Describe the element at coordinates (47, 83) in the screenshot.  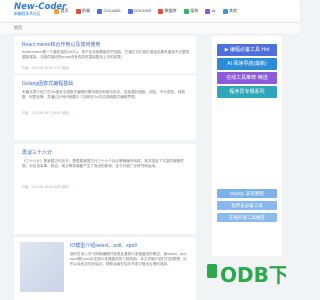
I see `post-title: Golang函数式编程基础` at that location.